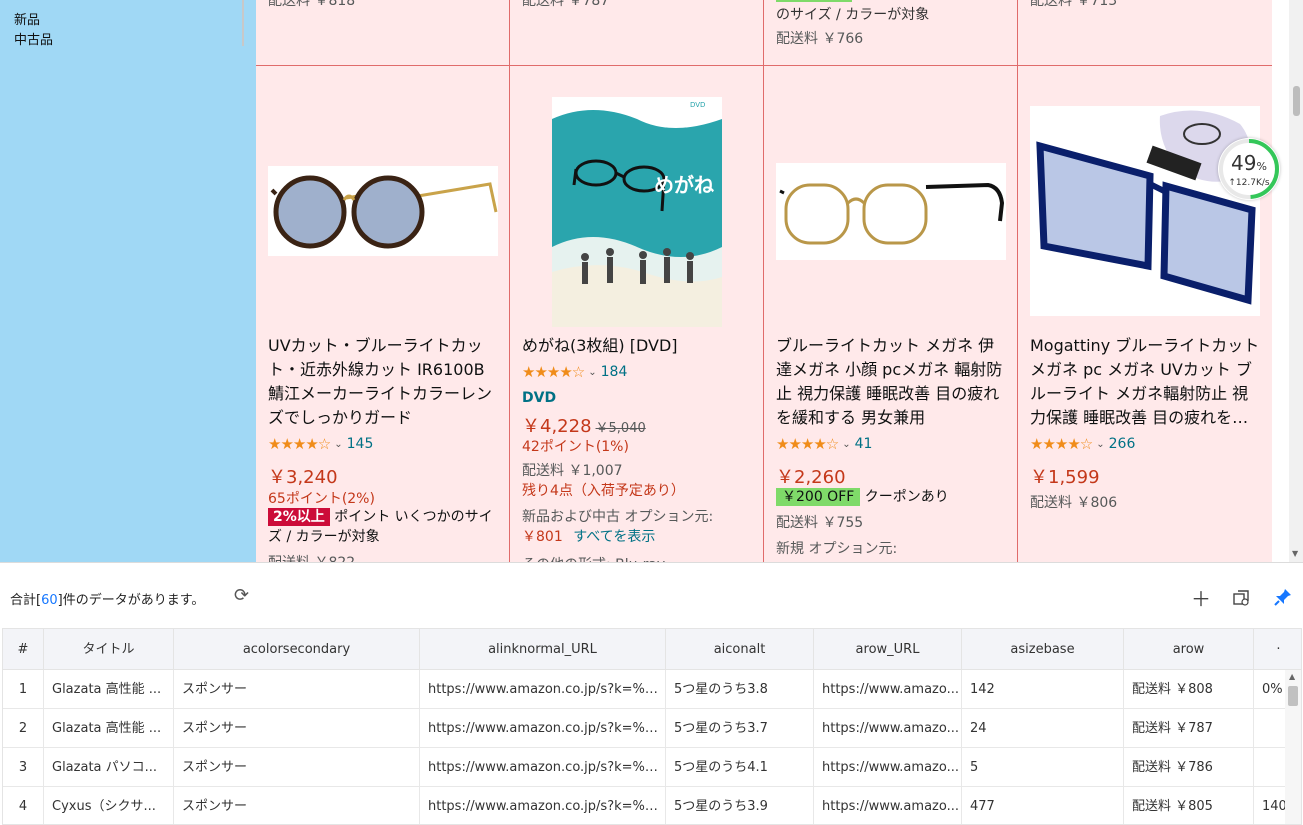 Image resolution: width=1303 pixels, height=825 pixels. I want to click on table-cell: 5つ星のうち3.9, so click(740, 805).